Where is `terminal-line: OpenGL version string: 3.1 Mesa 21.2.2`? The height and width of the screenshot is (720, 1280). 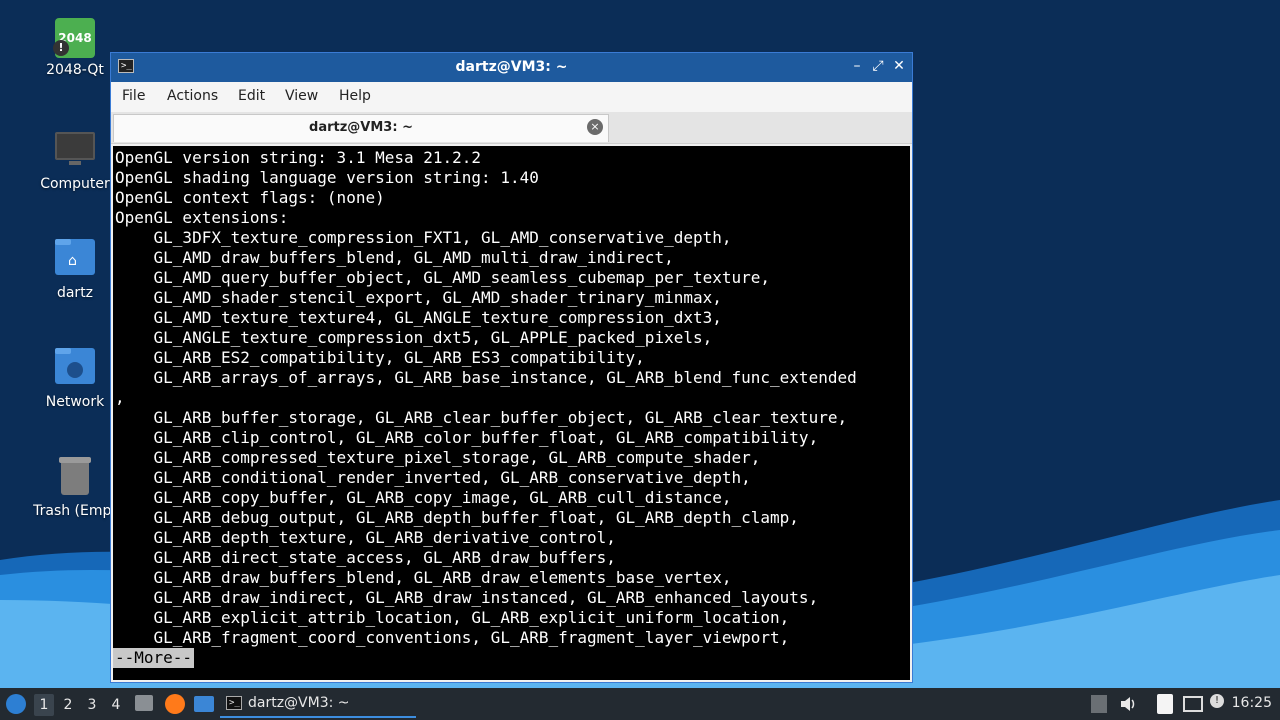
terminal-line: OpenGL version string: 3.1 Mesa 21.2.2 is located at coordinates (298, 157).